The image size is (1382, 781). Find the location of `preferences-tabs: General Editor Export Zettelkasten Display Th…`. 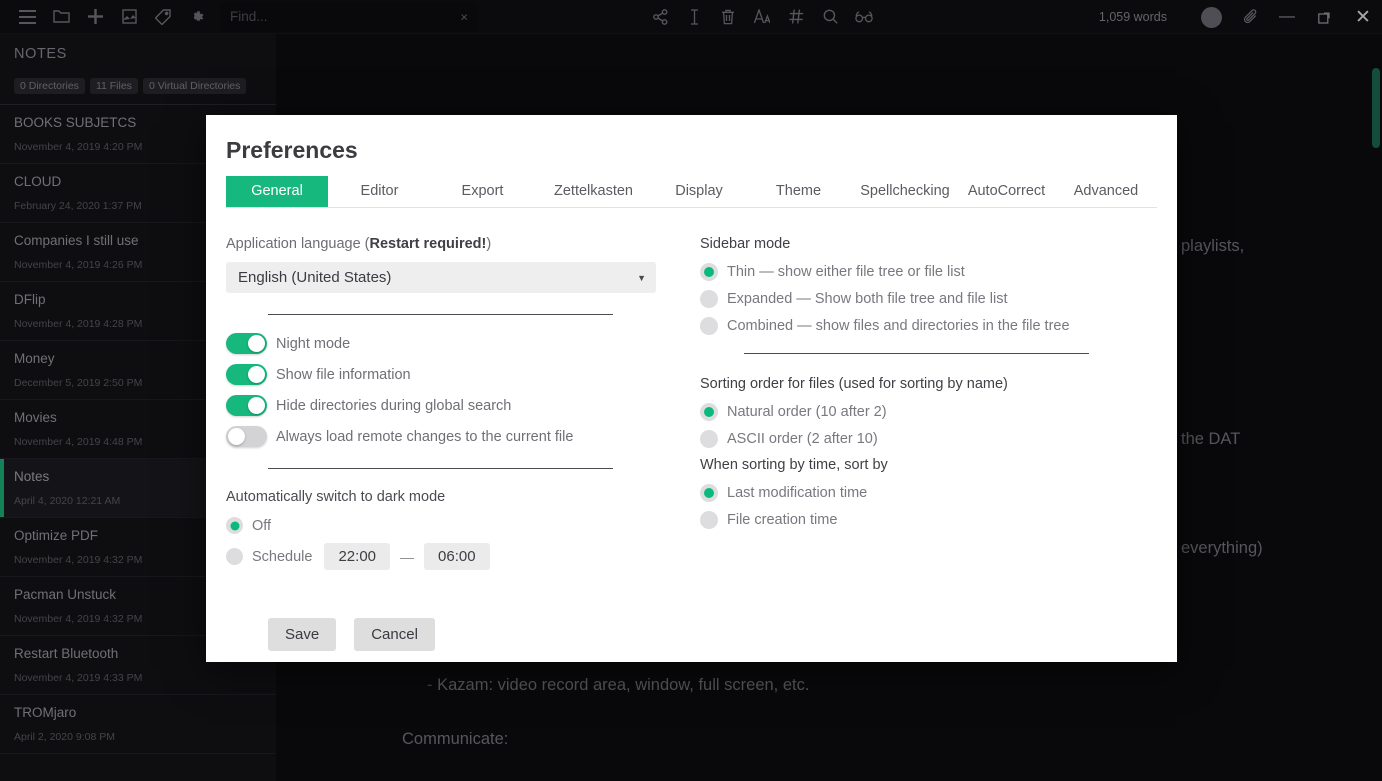

preferences-tabs: General Editor Export Zettelkasten Display Th… is located at coordinates (691, 192).